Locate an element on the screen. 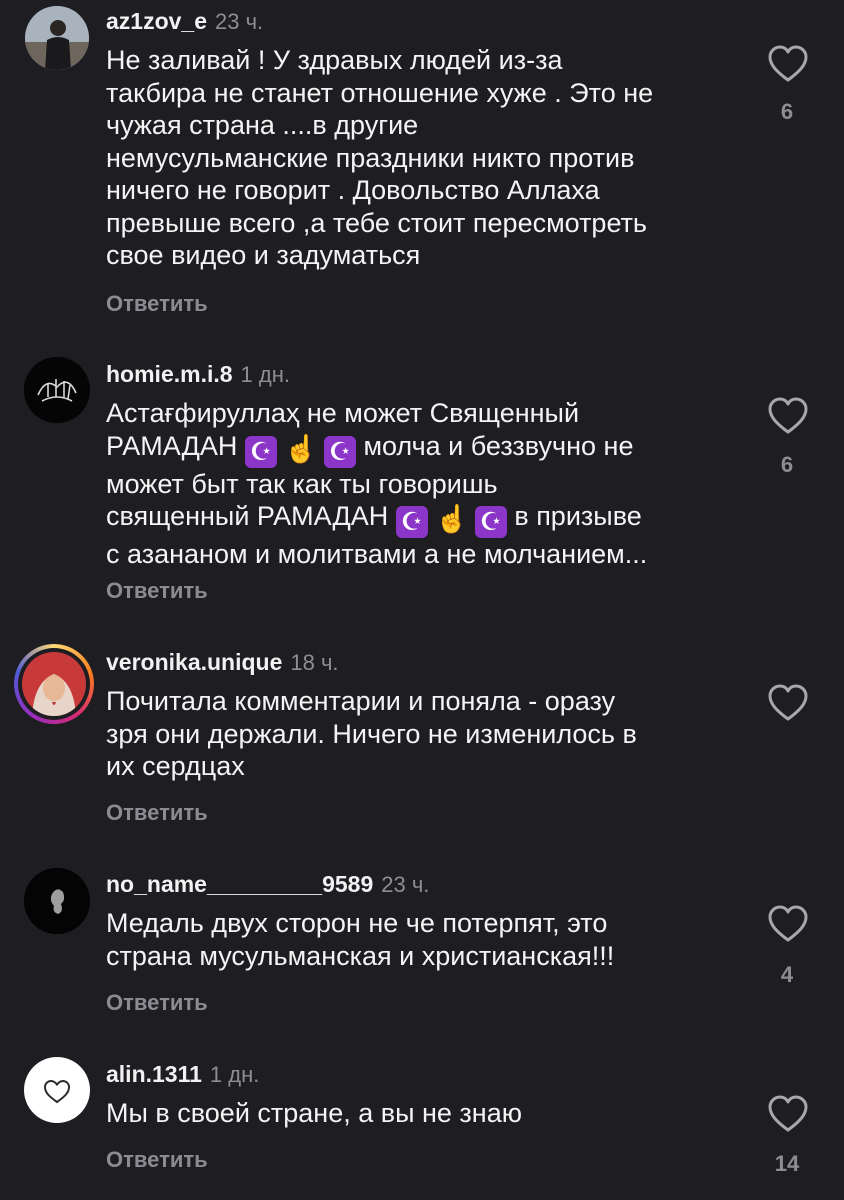 Image resolution: width=844 pixels, height=1200 pixels. comment-line: Астағфируллаҳ не может Священный is located at coordinates (343, 413).